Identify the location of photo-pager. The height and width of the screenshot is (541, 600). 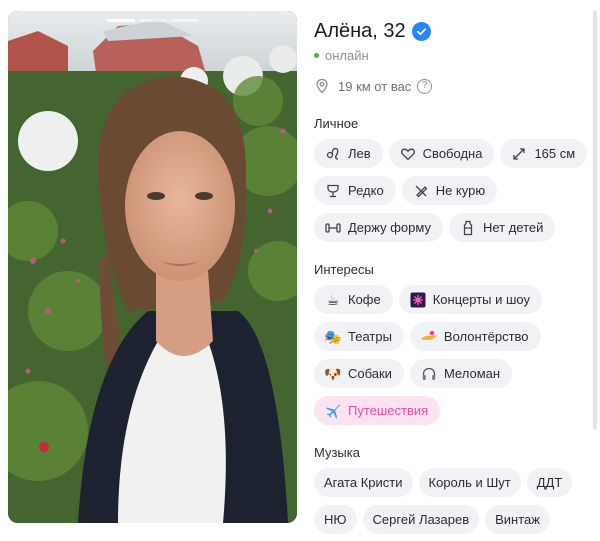
(152, 20).